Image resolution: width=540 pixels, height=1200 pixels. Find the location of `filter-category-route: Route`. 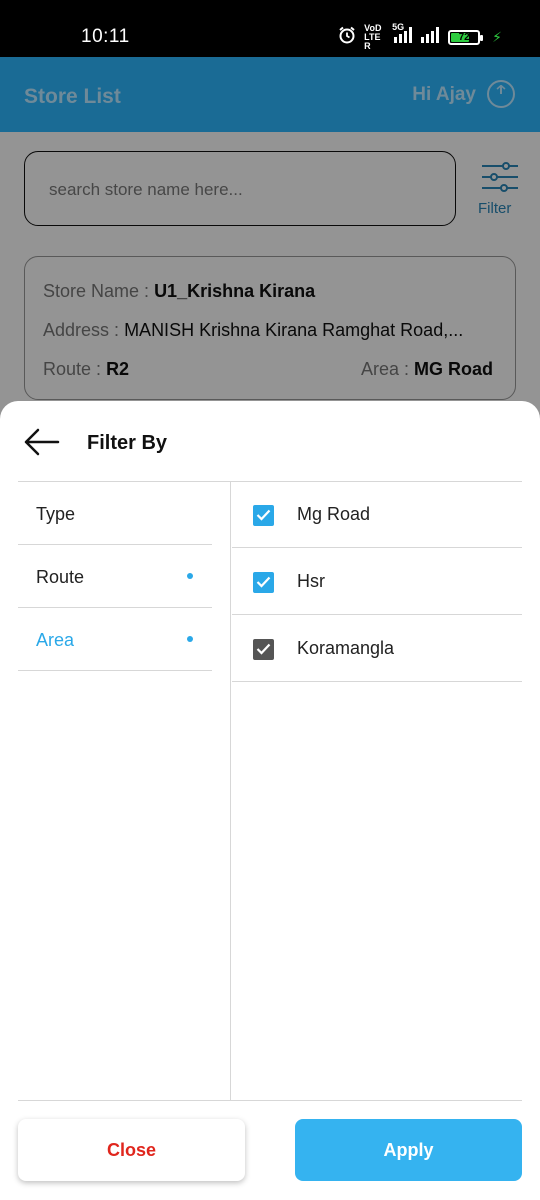

filter-category-route: Route is located at coordinates (115, 576).